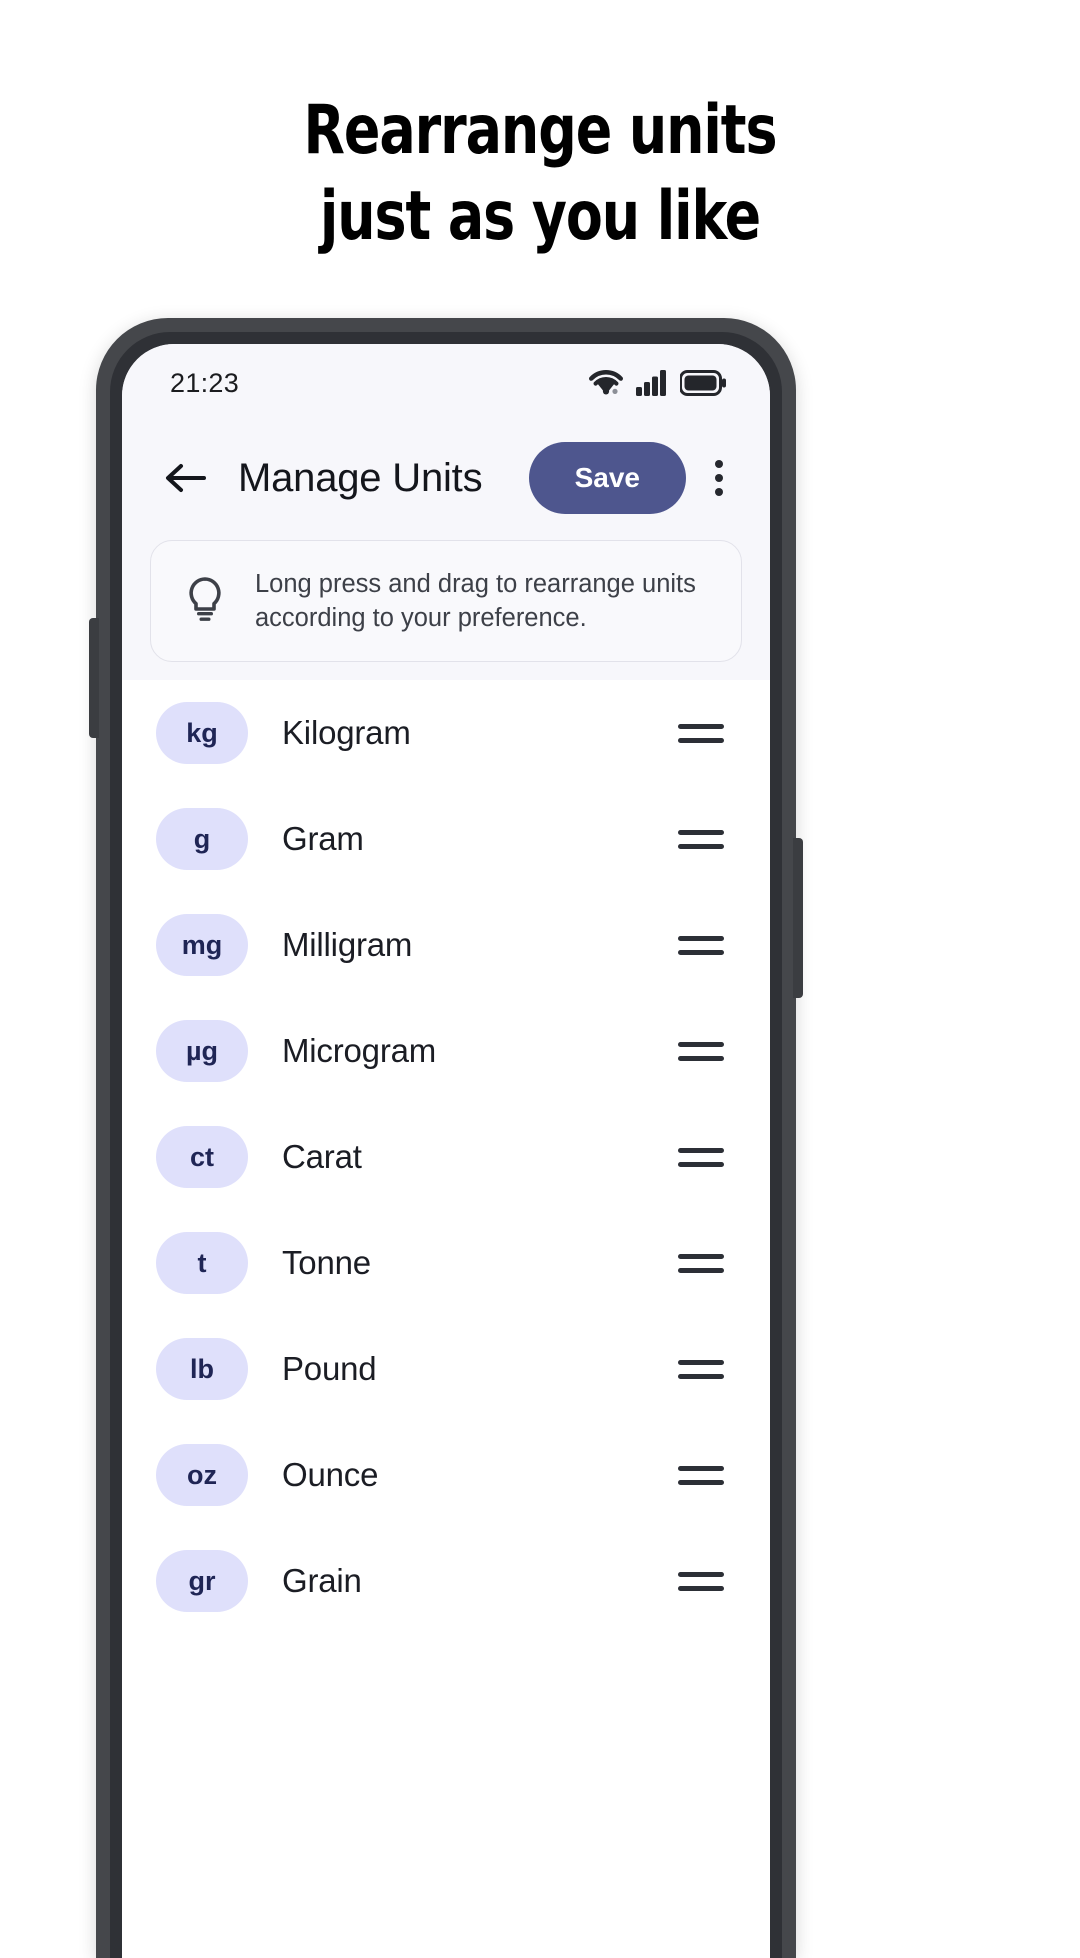 This screenshot has height=1958, width=1080. Describe the element at coordinates (540, 174) in the screenshot. I see `promo-headline: Rearrange units just as you like` at that location.